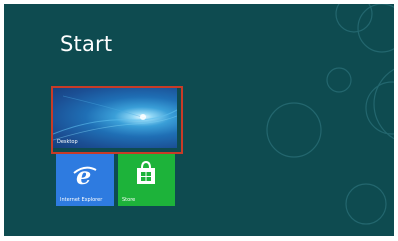  What do you see at coordinates (146, 172) in the screenshot?
I see `store-bag-icon` at bounding box center [146, 172].